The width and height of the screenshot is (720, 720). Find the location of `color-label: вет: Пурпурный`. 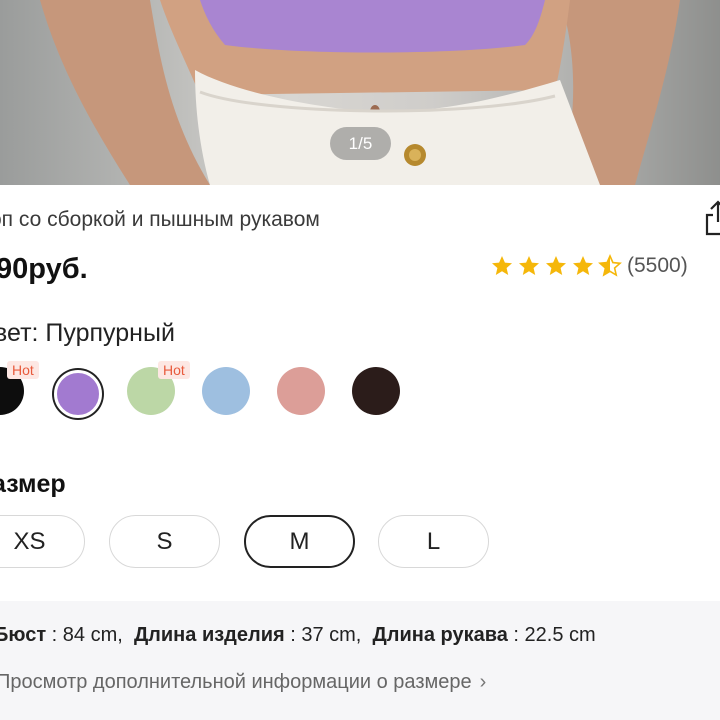

color-label: вет: Пурпурный is located at coordinates (87, 333).